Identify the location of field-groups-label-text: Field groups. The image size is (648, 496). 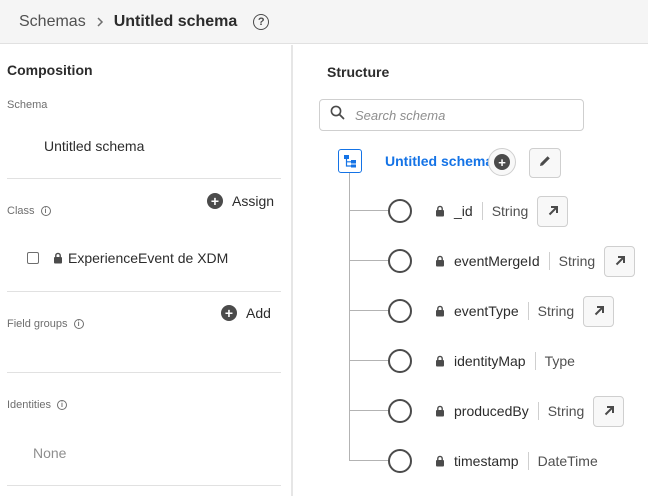
(37, 324).